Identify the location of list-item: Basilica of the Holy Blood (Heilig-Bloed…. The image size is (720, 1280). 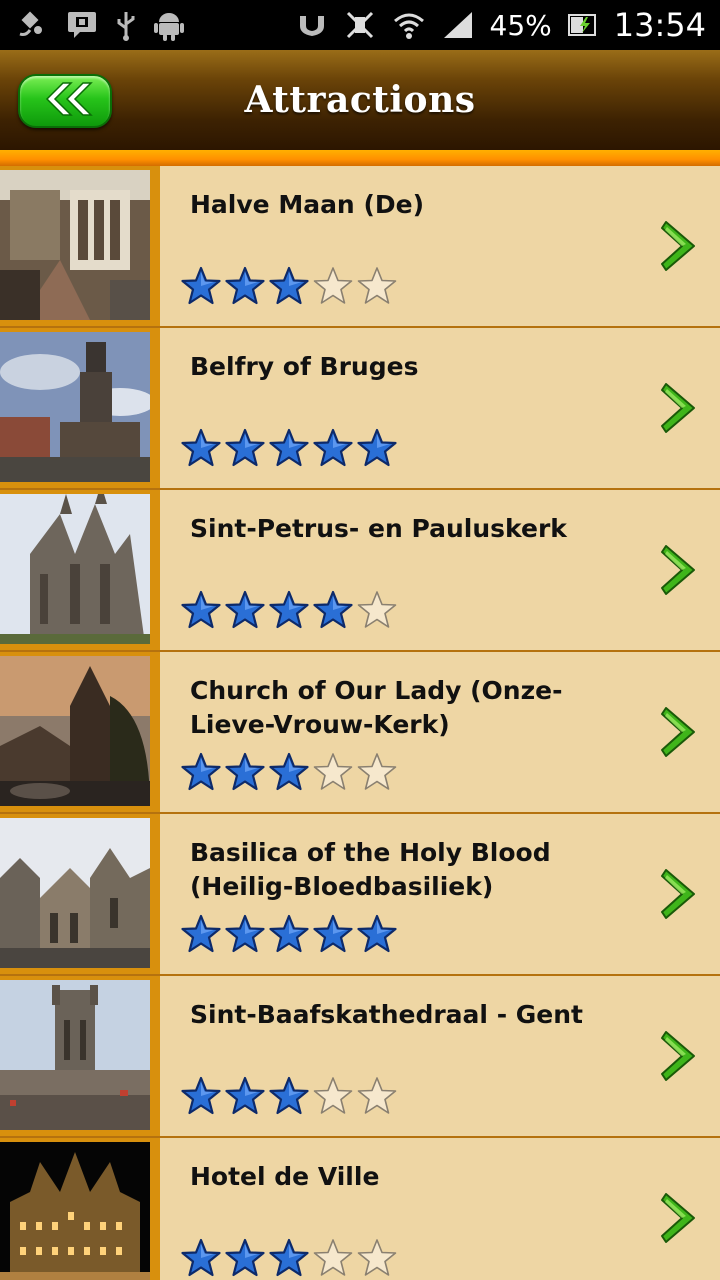
(360, 895).